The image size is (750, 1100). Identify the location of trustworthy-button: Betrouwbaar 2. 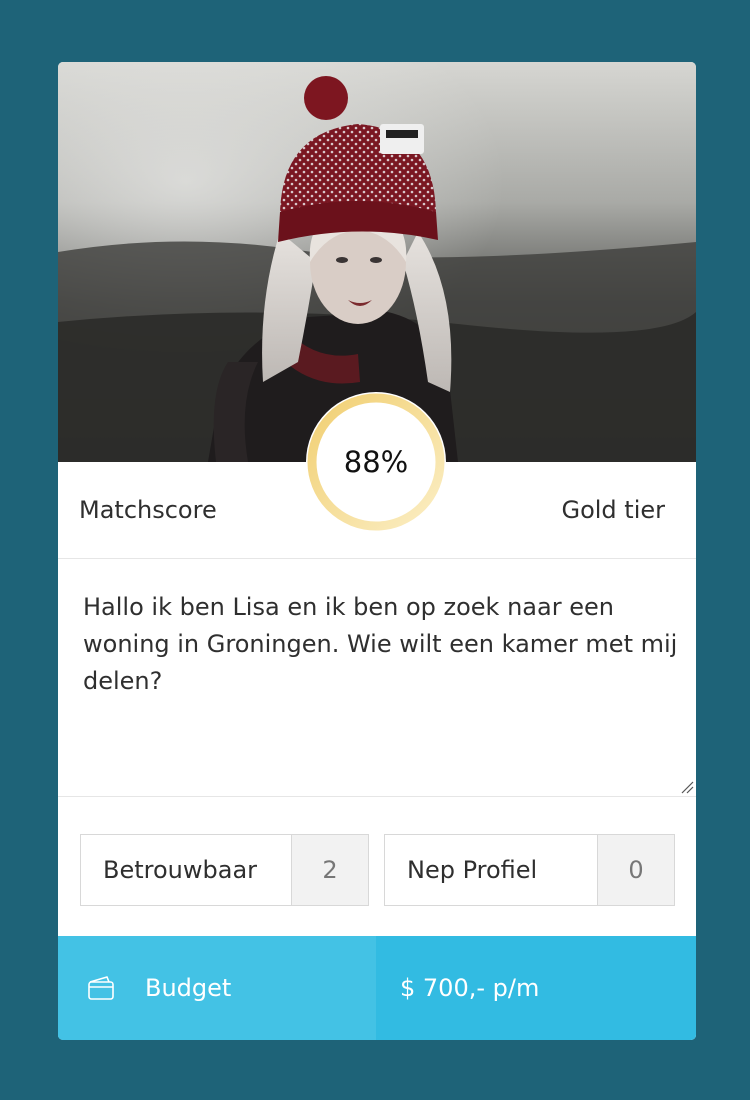
(224, 870).